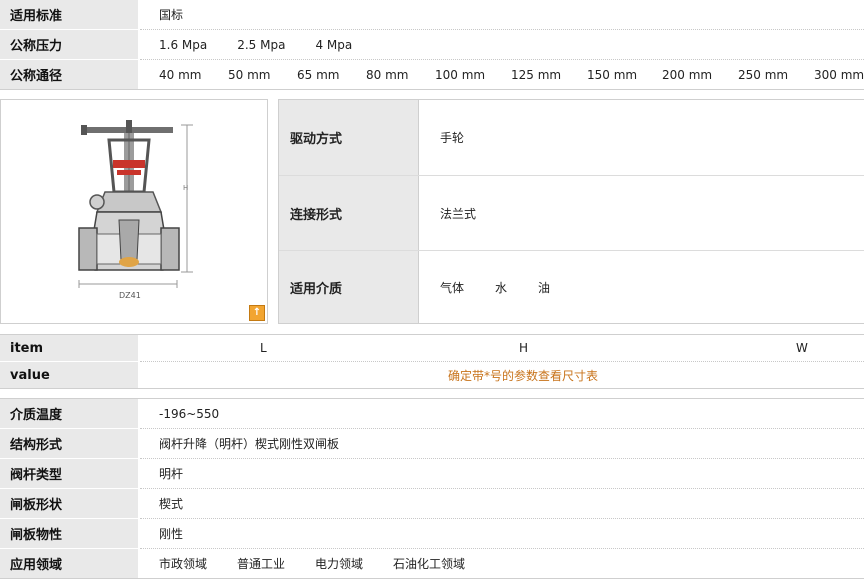  What do you see at coordinates (452, 138) in the screenshot?
I see `feature-value-item: 手轮` at bounding box center [452, 138].